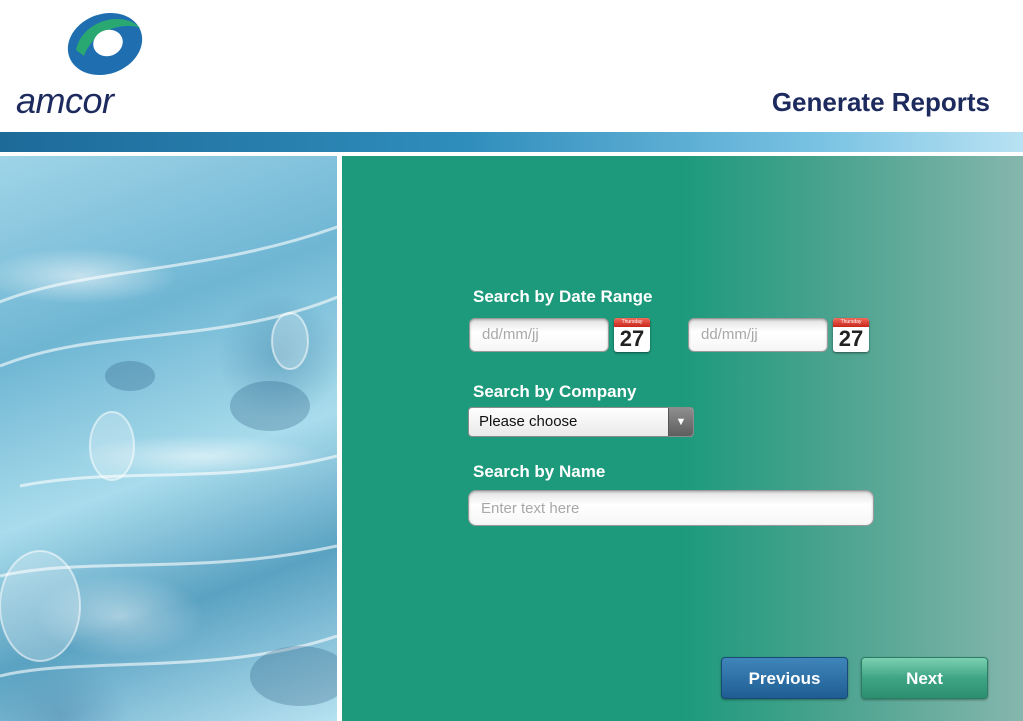 Image resolution: width=1023 pixels, height=721 pixels. Describe the element at coordinates (528, 421) in the screenshot. I see `company-select-value: Please choose` at that location.